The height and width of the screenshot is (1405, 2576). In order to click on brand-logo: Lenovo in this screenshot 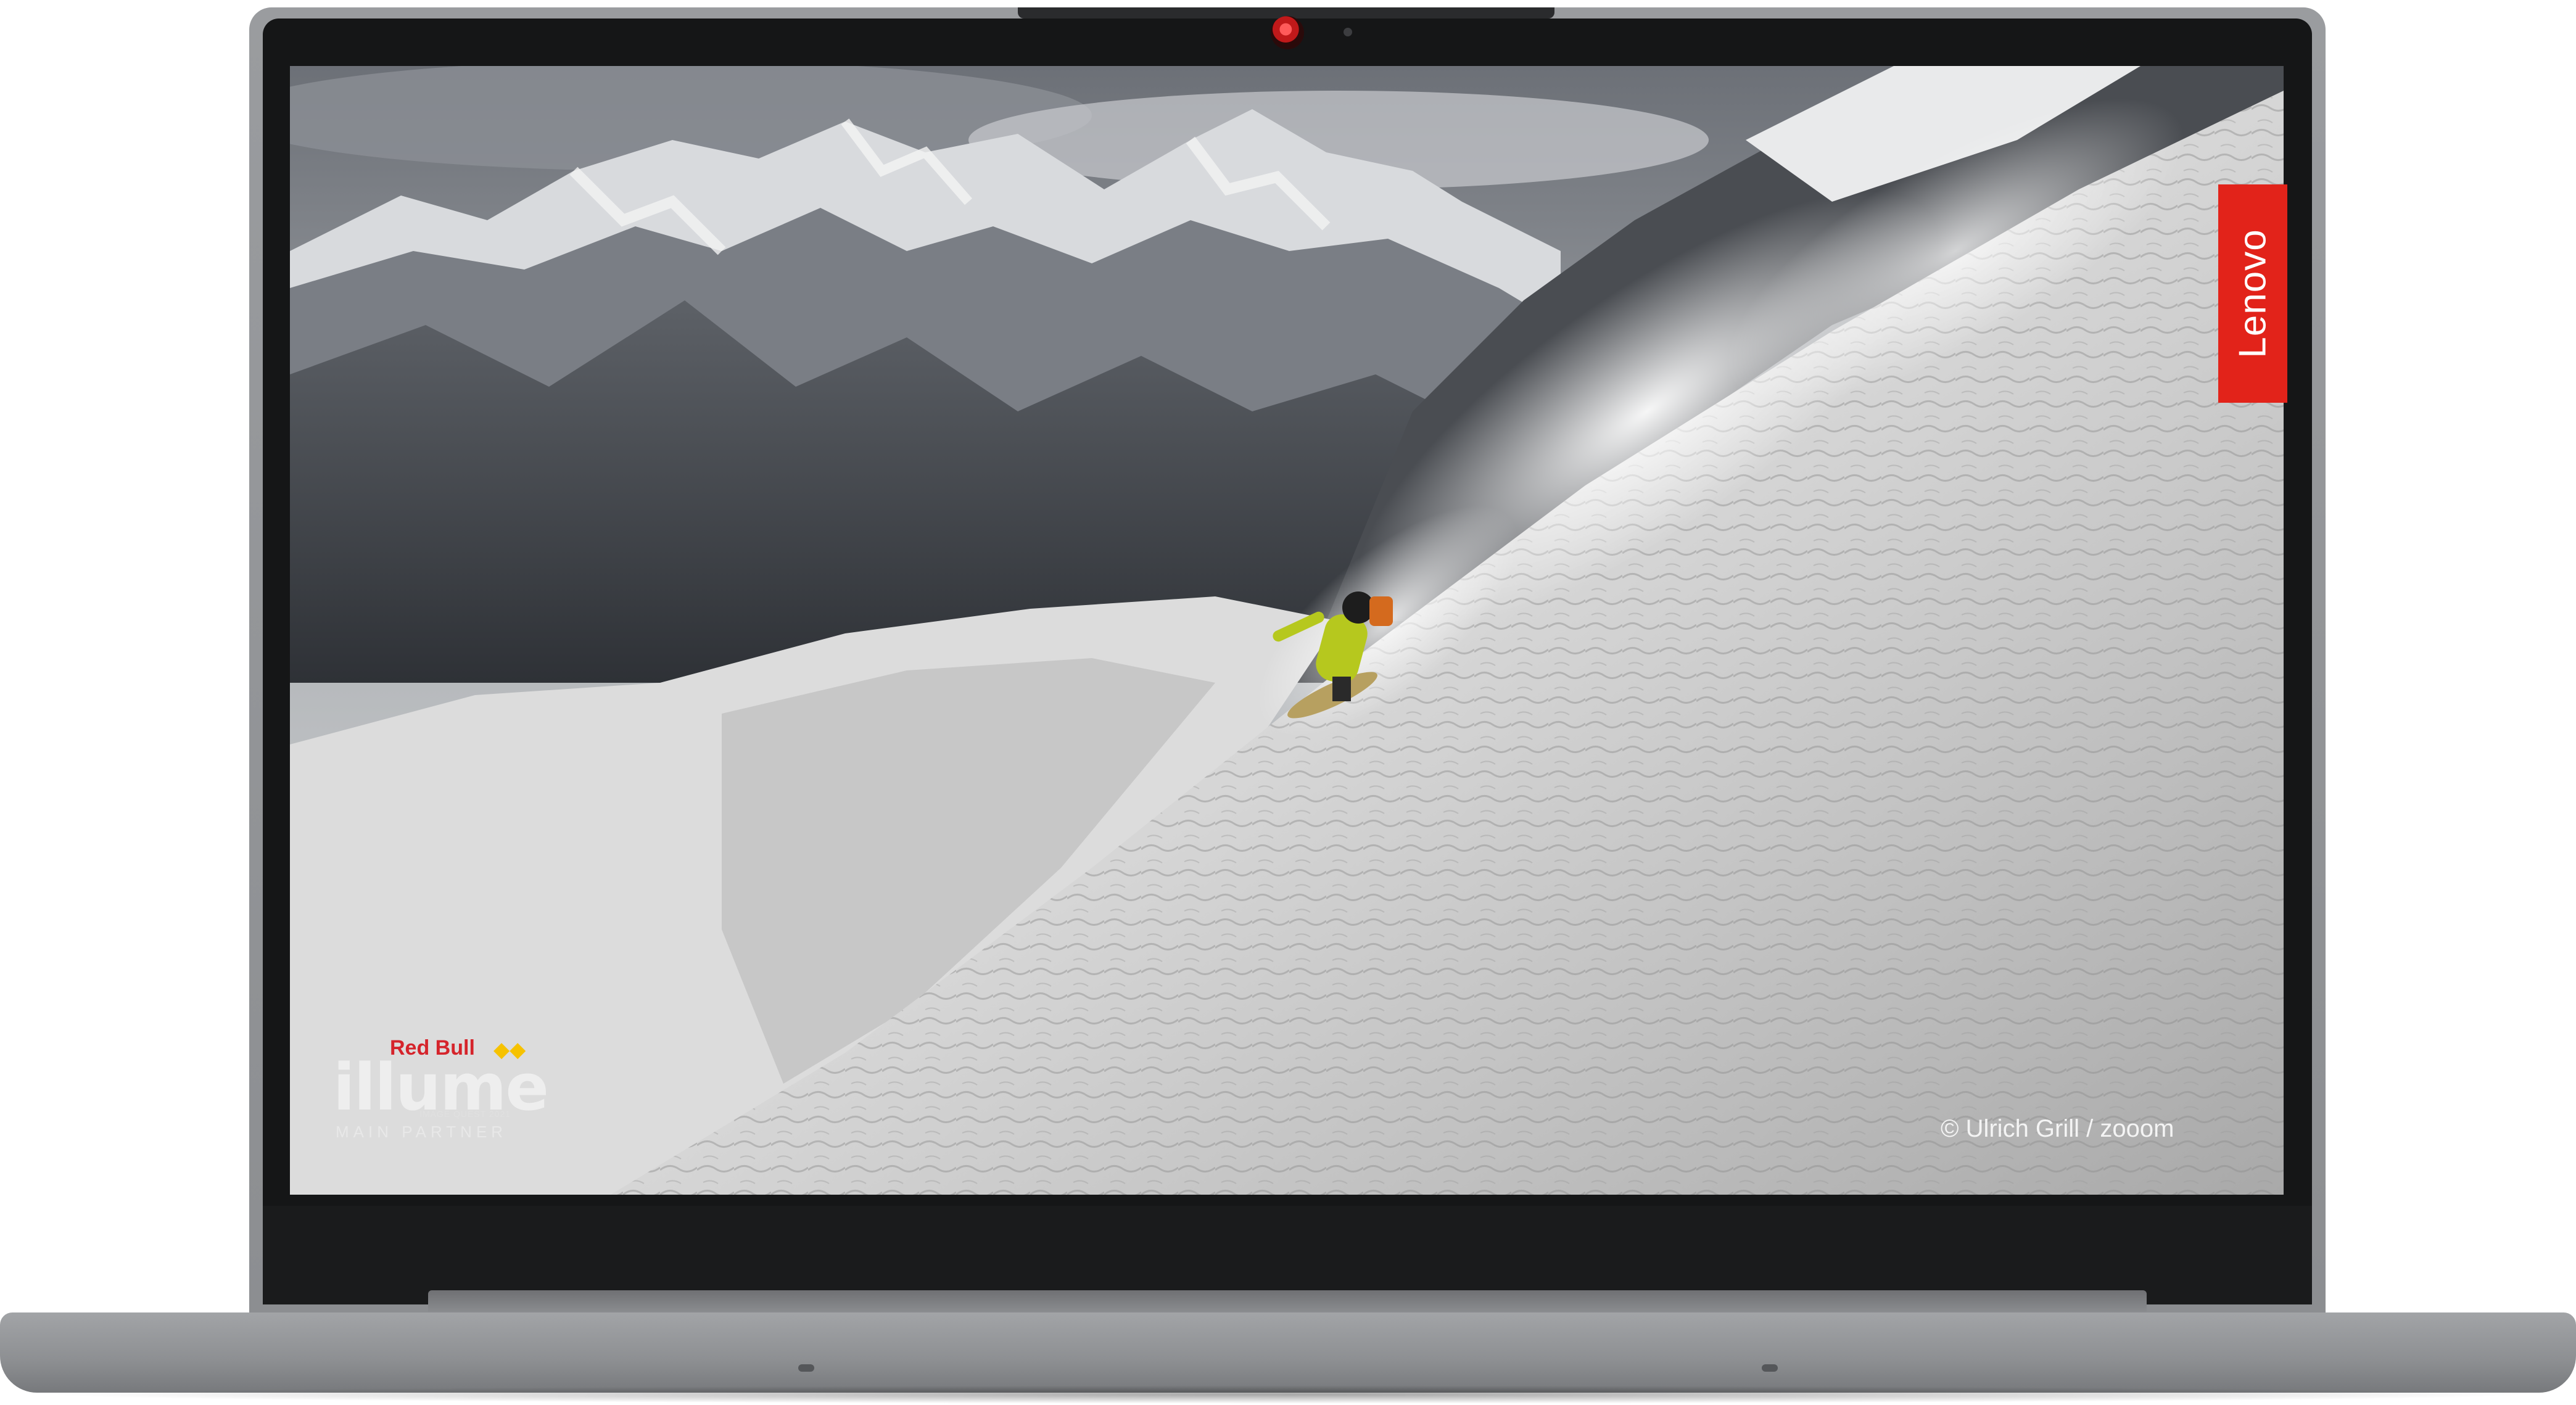, I will do `click(2252, 293)`.